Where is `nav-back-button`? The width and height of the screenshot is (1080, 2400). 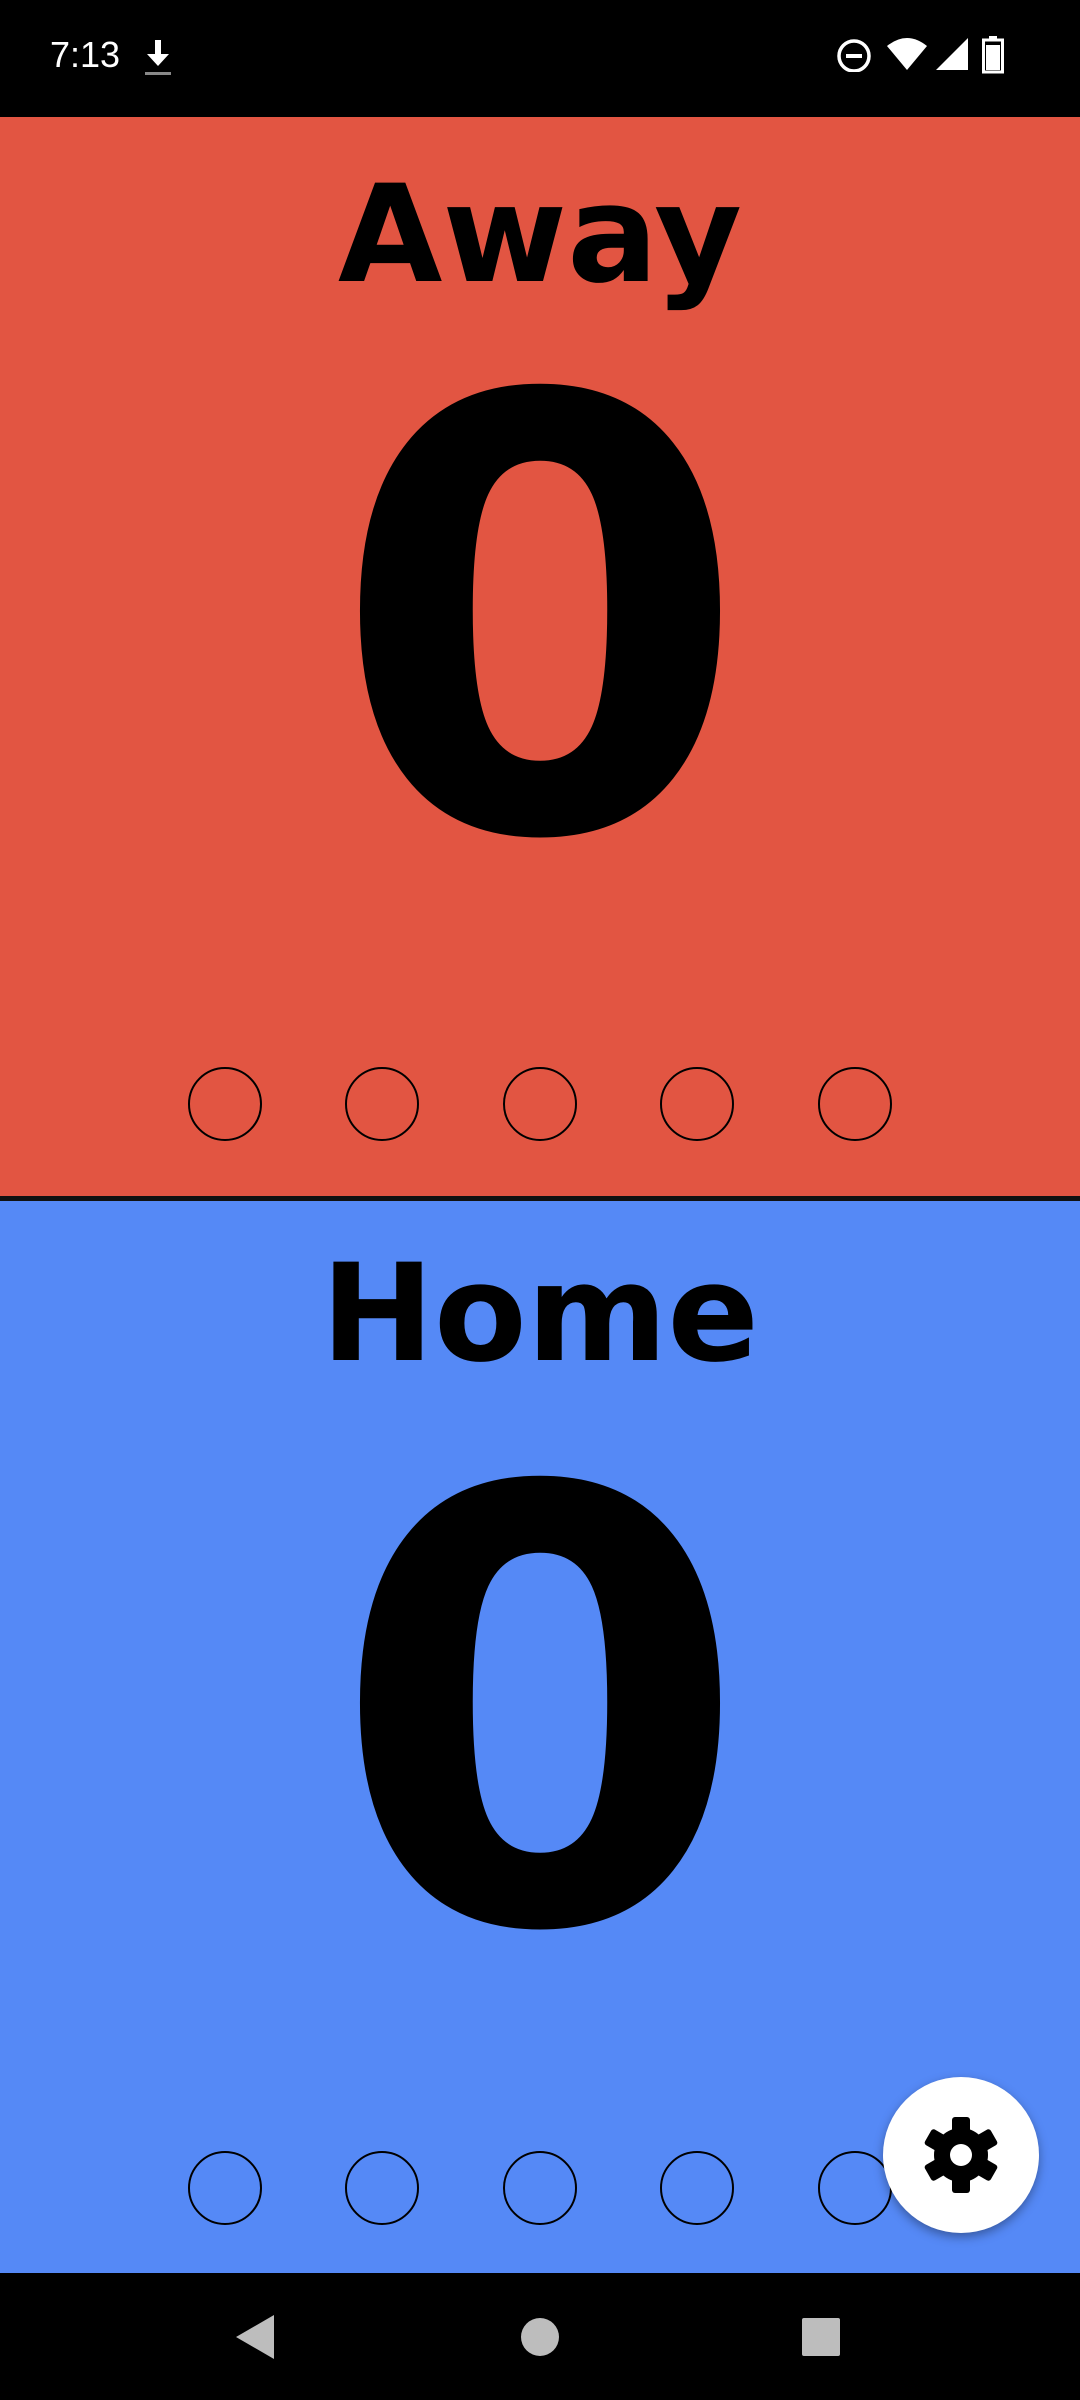
nav-back-button is located at coordinates (256, 2336).